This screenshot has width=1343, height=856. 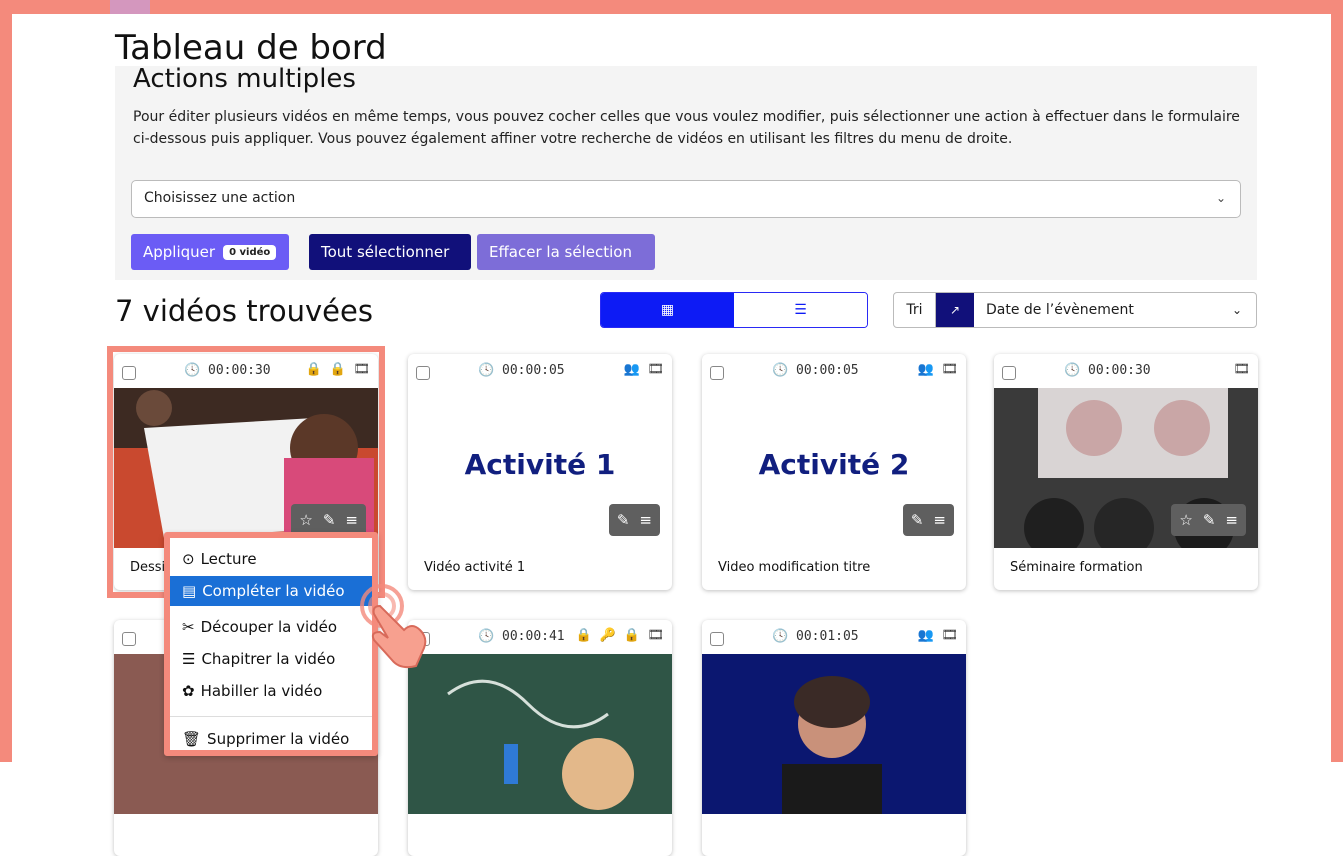 I want to click on card-status-icons: 🔒 🔑 🔒 🎞, so click(x=619, y=635).